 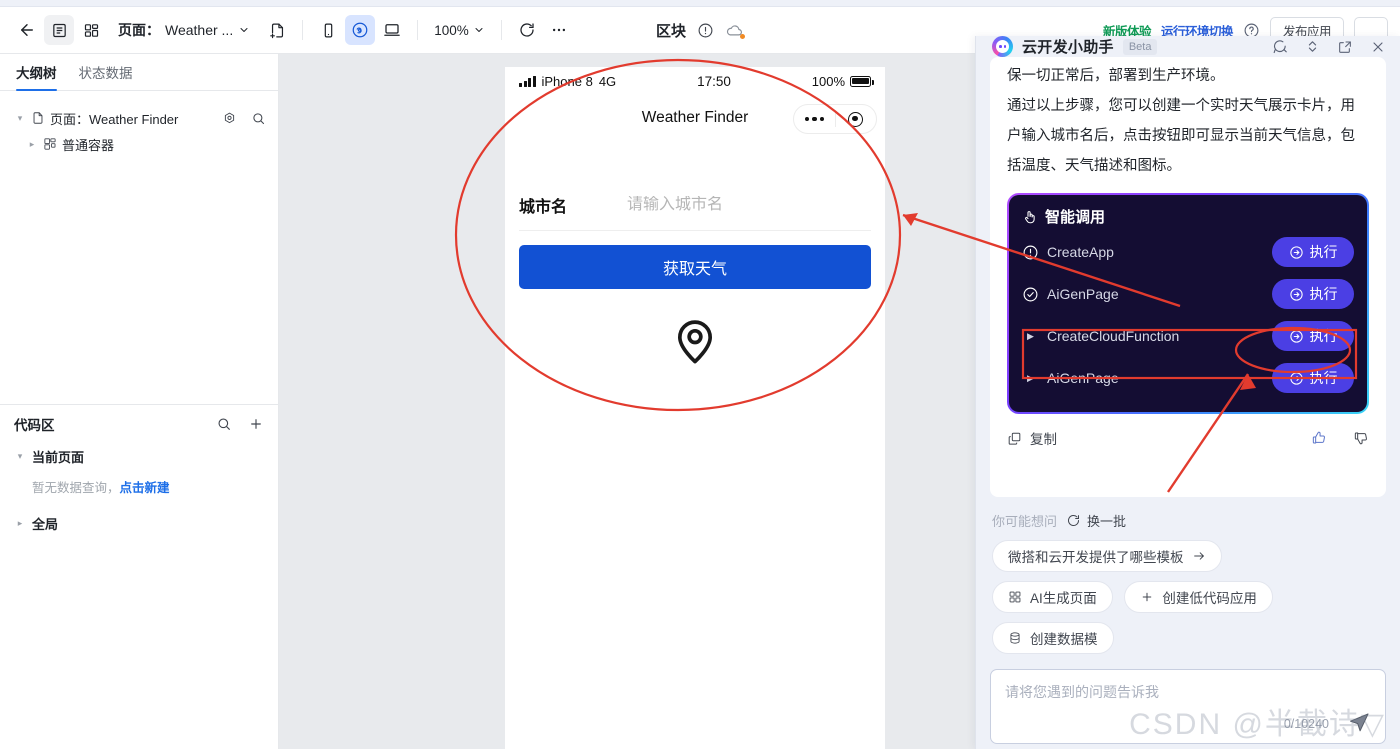 What do you see at coordinates (139, 470) in the screenshot?
I see `code-area-section: 代码区 ▾ 当前页面 暂无数据查询，点击新建 ▸ 全局` at bounding box center [139, 470].